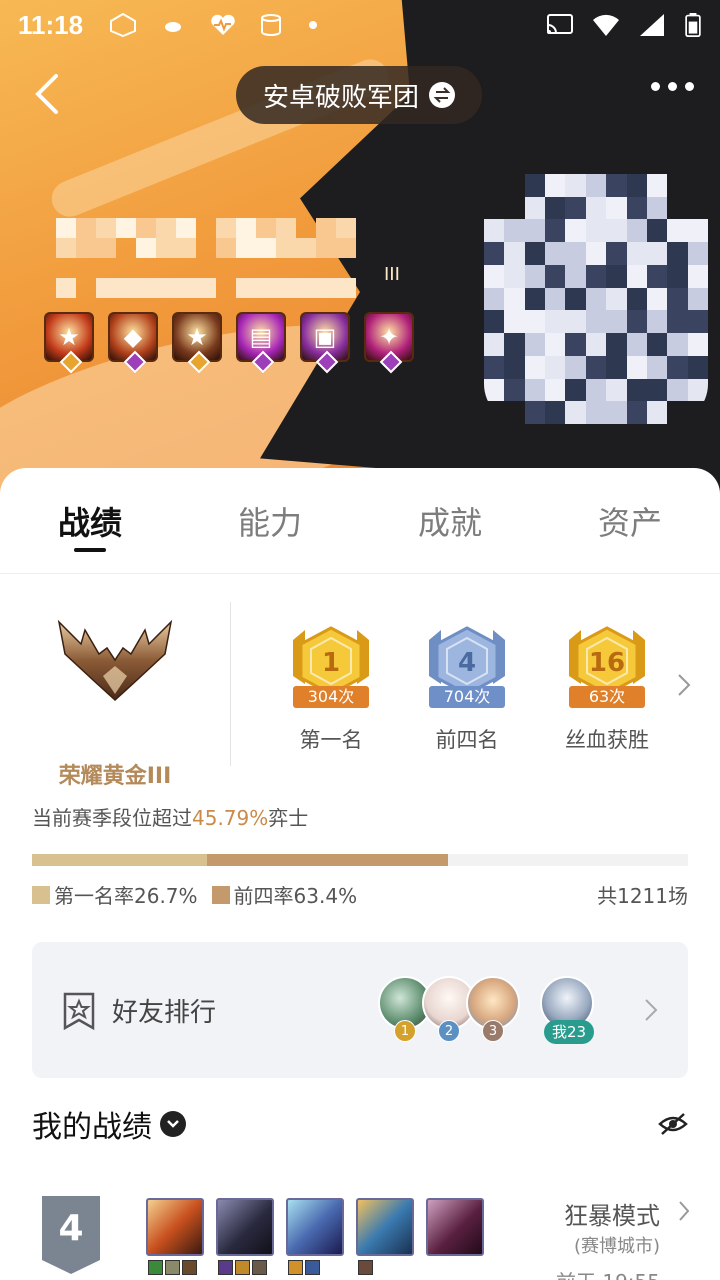  What do you see at coordinates (360, 860) in the screenshot?
I see `rate-bar` at bounding box center [360, 860].